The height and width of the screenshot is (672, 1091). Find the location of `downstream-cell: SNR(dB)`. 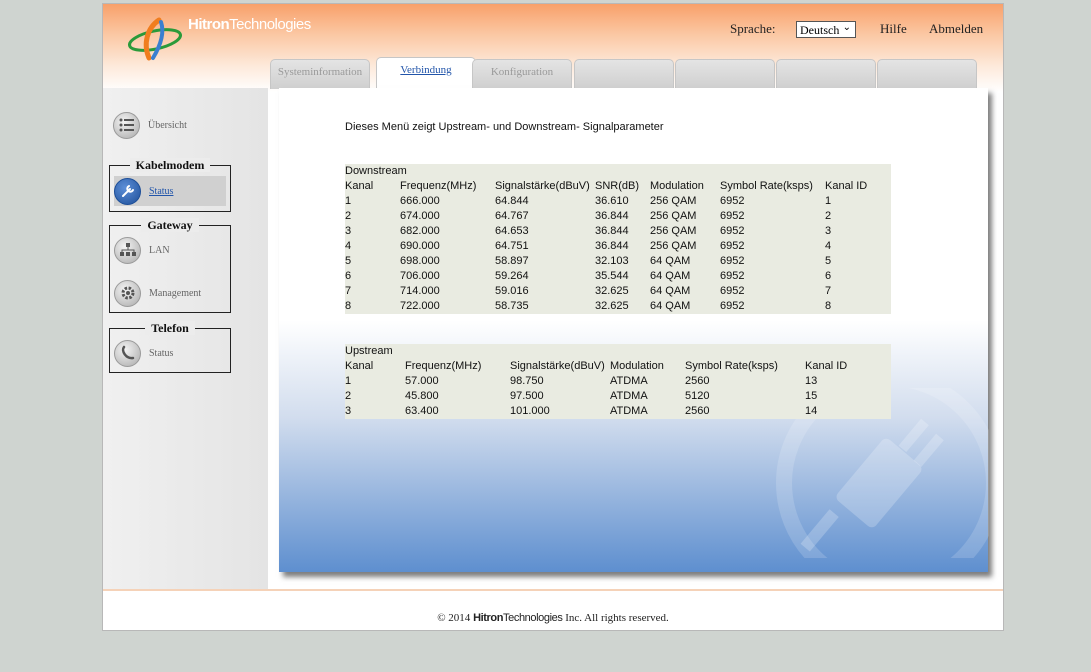

downstream-cell: SNR(dB) is located at coordinates (617, 186).